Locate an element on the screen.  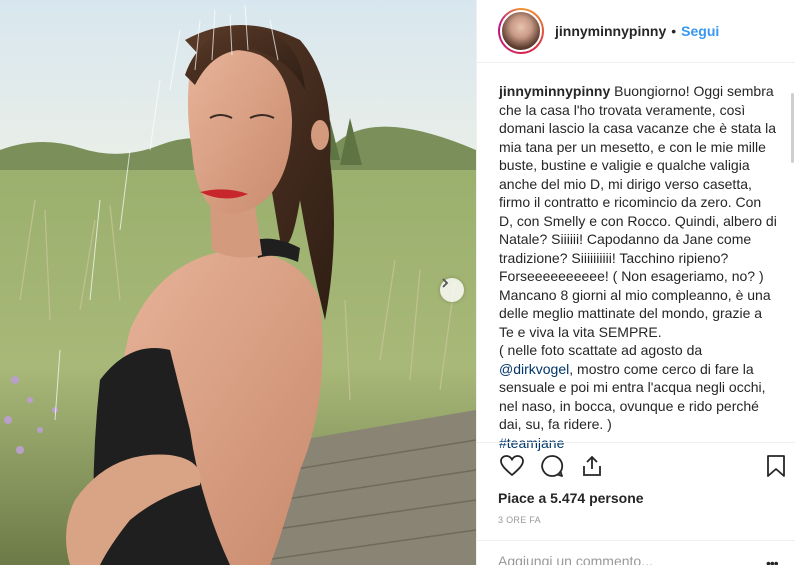
avatar is located at coordinates (521, 31).